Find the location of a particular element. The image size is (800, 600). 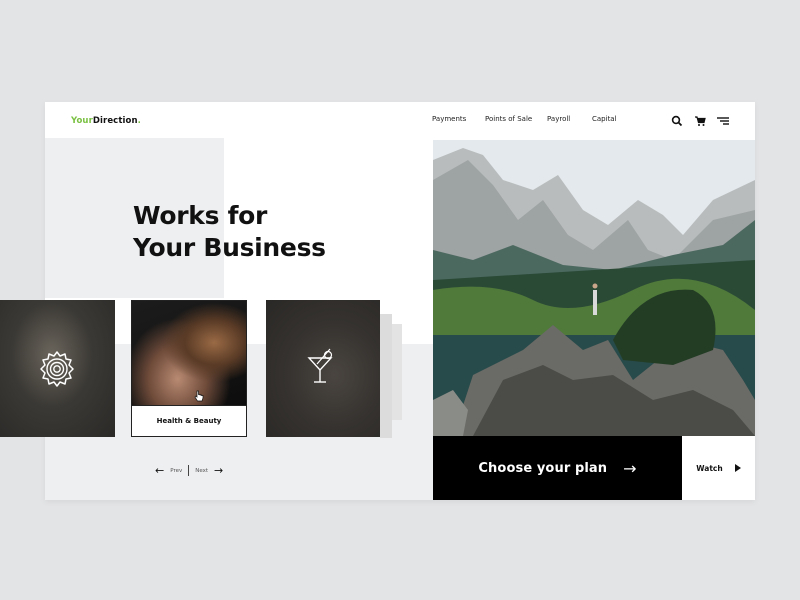

gear-icon is located at coordinates (57, 369).